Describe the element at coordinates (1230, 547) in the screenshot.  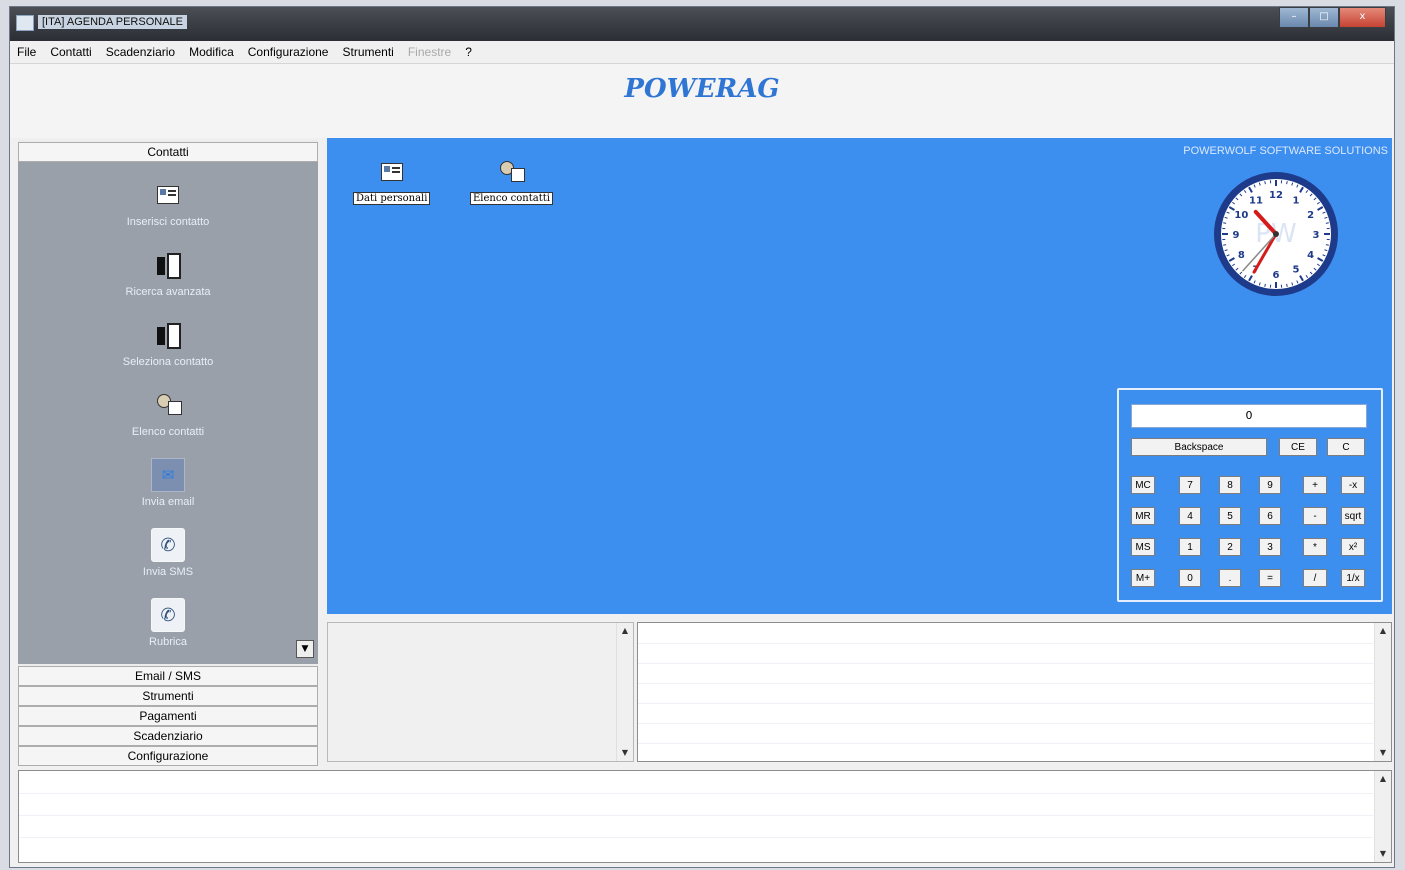
I see `calc-key-button: 2` at that location.